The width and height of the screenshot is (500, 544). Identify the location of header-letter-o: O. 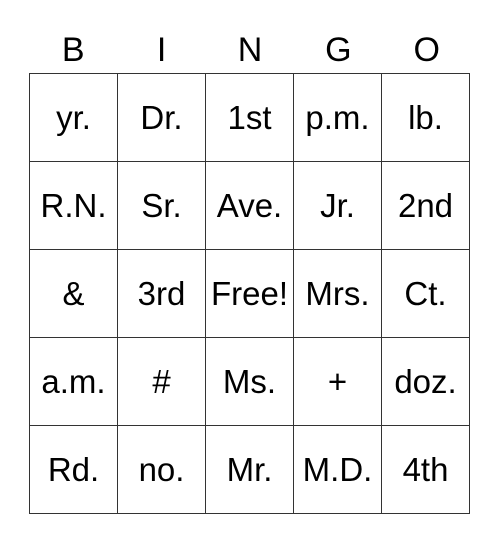
(426, 50).